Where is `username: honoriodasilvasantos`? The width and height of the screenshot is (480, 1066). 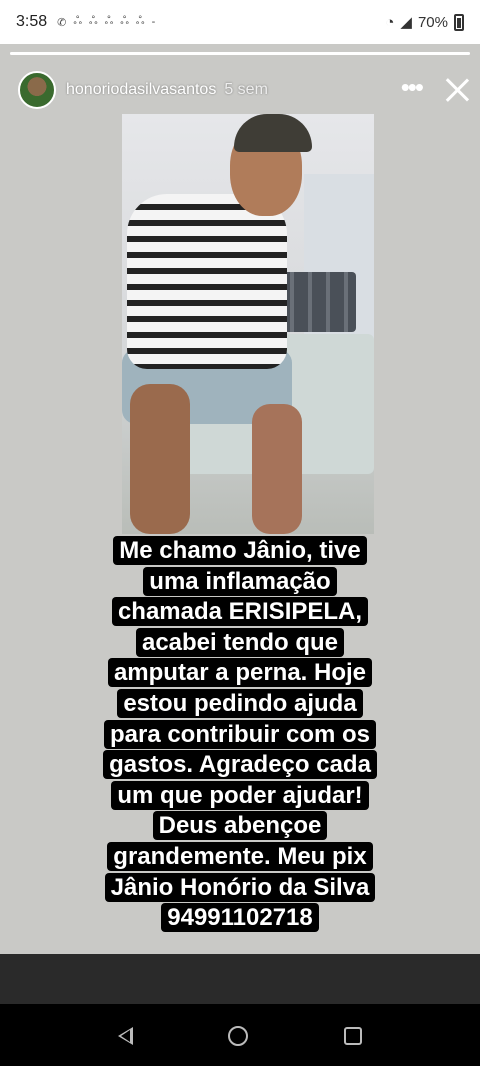 username: honoriodasilvasantos is located at coordinates (141, 90).